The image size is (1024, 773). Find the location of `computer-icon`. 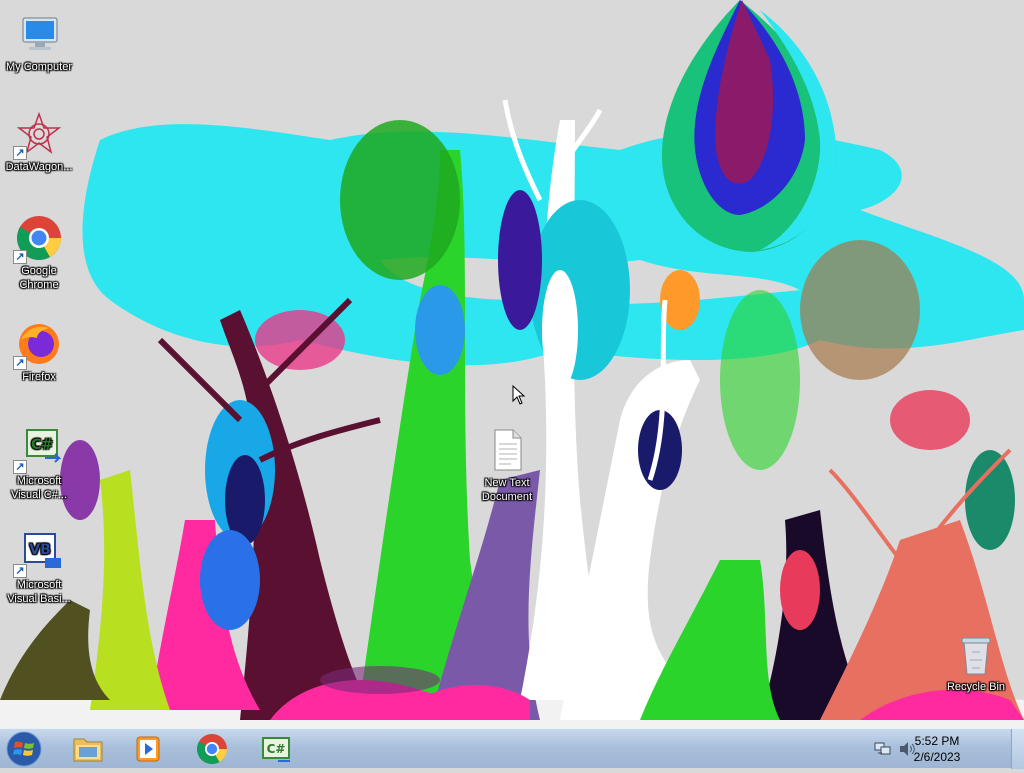

computer-icon is located at coordinates (39, 34).